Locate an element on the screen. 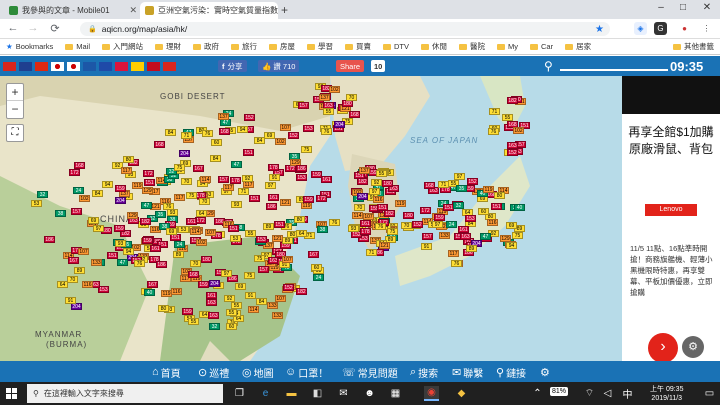 The image size is (720, 405). aqi-station-marker: 116 is located at coordinates (378, 199).